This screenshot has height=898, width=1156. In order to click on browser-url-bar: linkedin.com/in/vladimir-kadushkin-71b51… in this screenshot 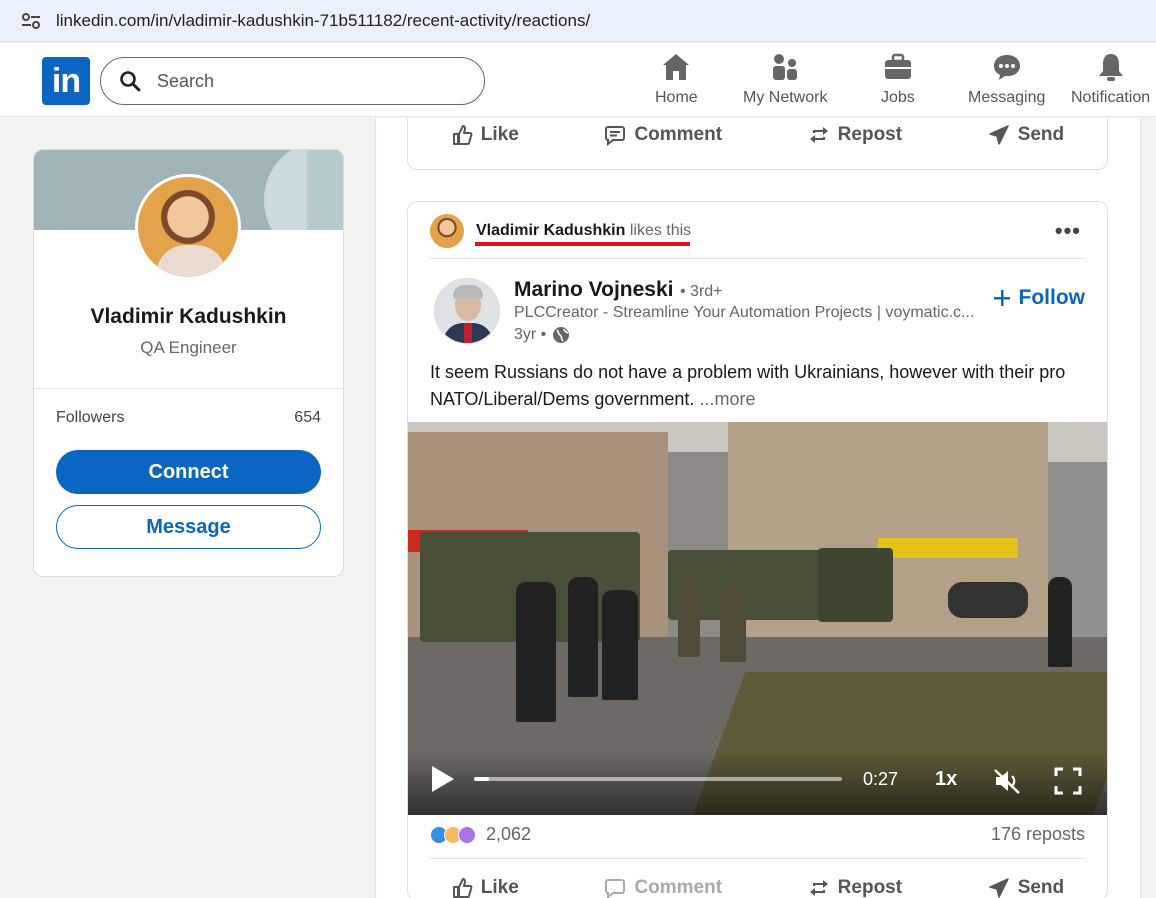, I will do `click(578, 21)`.